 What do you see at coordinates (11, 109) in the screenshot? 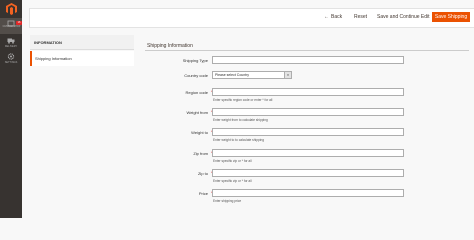
I see `admin-menu: 16 CUSTOM SHOP DELIVERY SETTINGS` at bounding box center [11, 109].